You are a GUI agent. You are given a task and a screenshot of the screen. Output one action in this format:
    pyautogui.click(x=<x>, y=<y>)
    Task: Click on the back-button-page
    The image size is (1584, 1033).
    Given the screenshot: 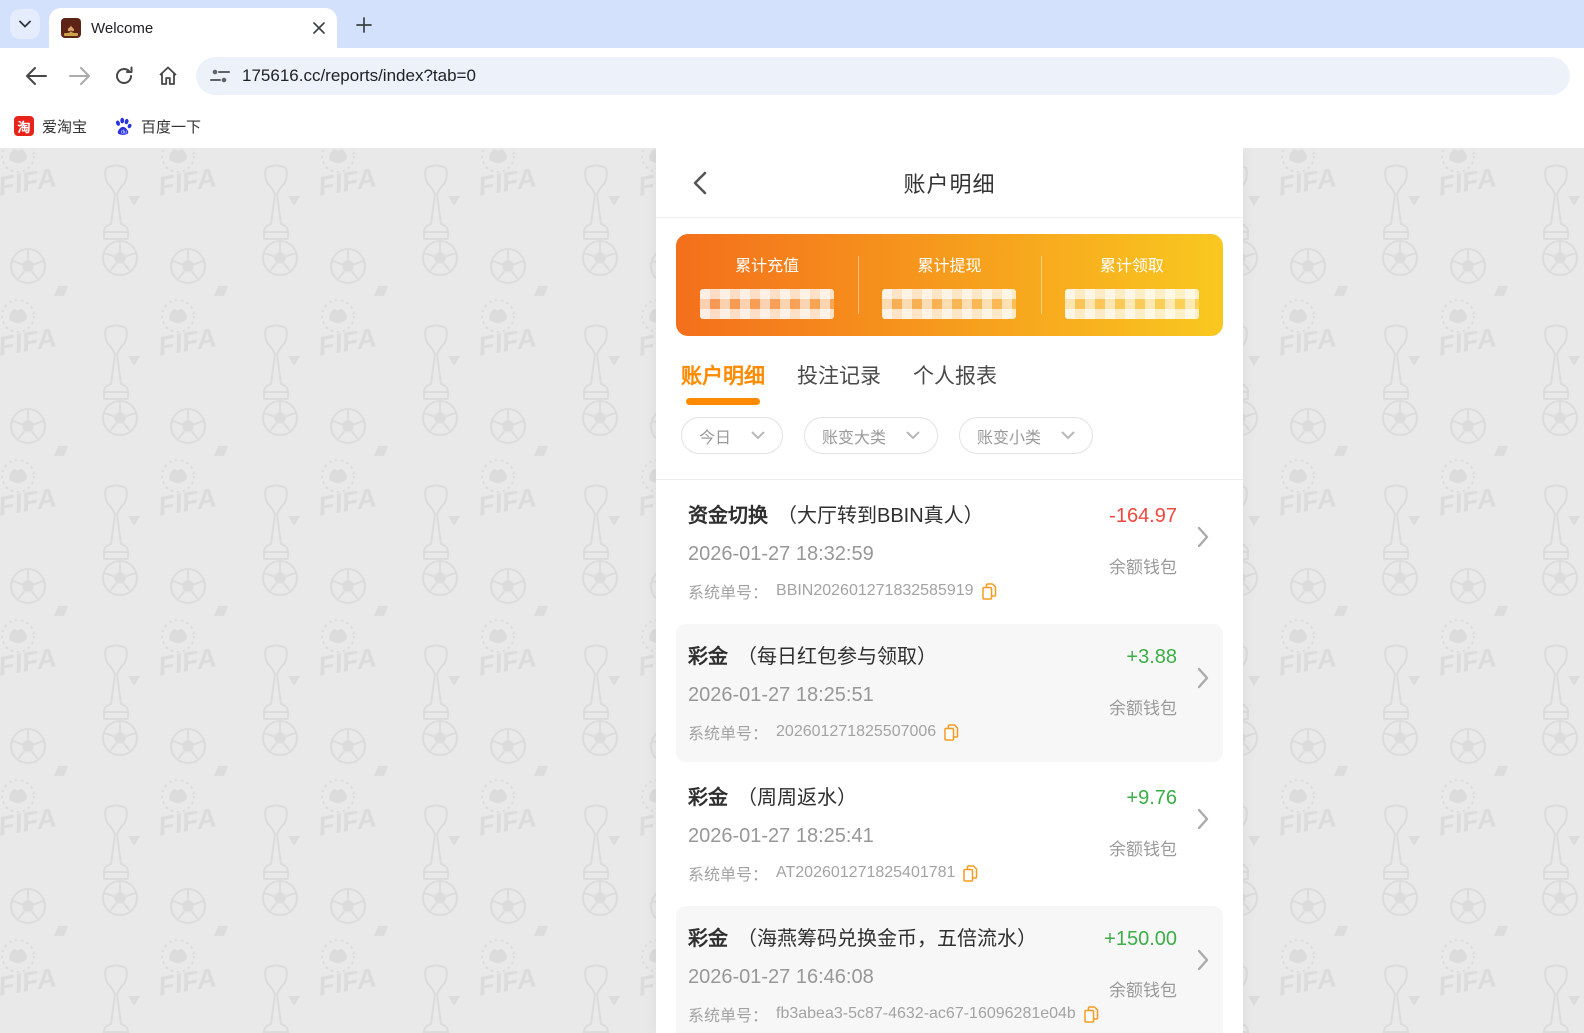 What is the action you would take?
    pyautogui.click(x=700, y=183)
    